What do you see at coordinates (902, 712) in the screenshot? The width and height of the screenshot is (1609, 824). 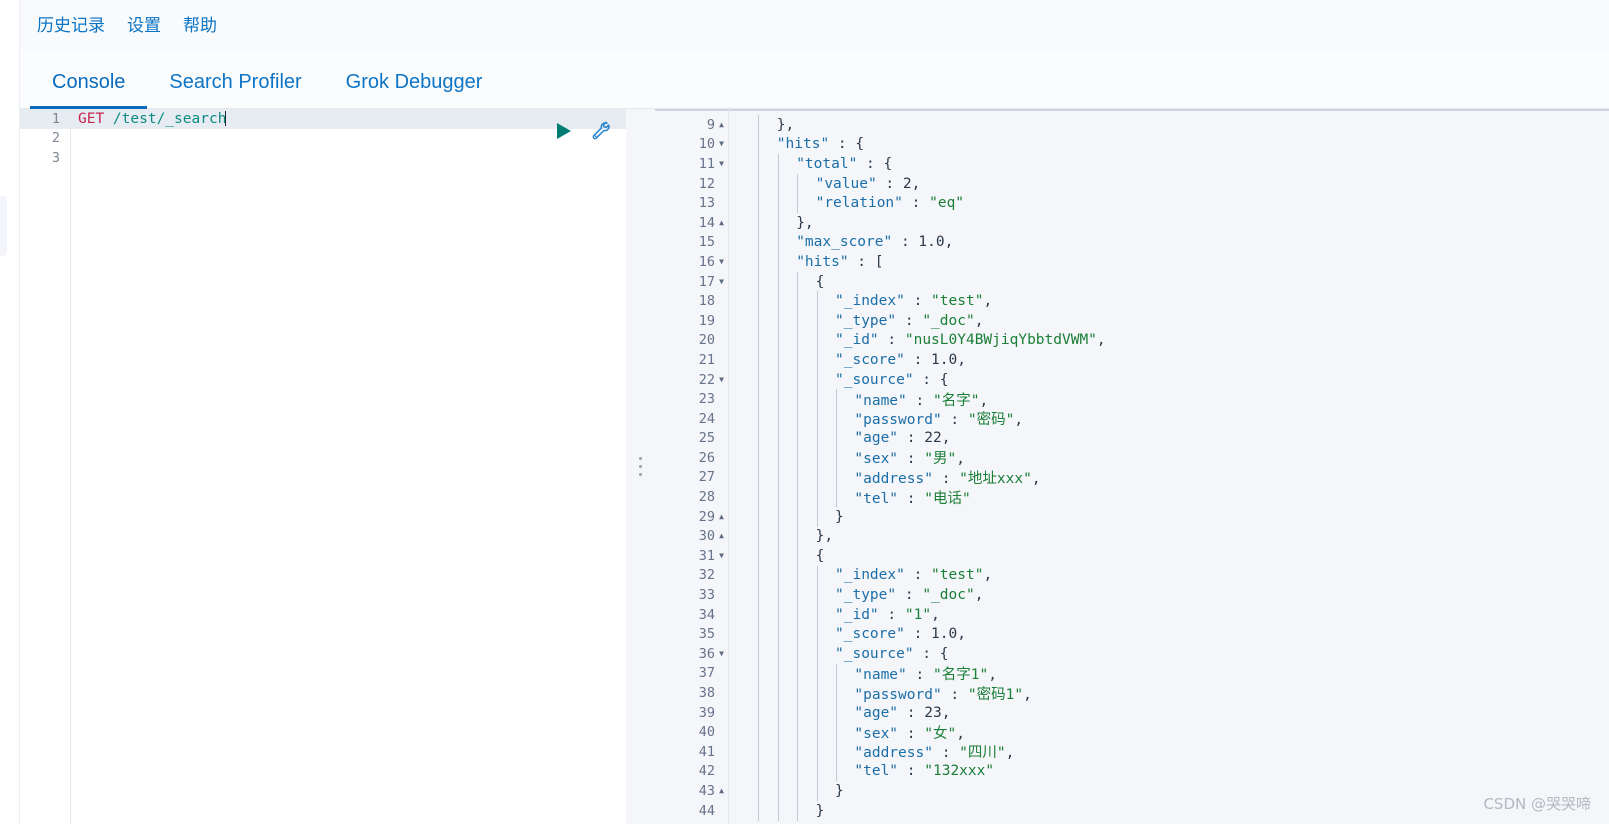 I see `response-line-text: "age" : 23,` at bounding box center [902, 712].